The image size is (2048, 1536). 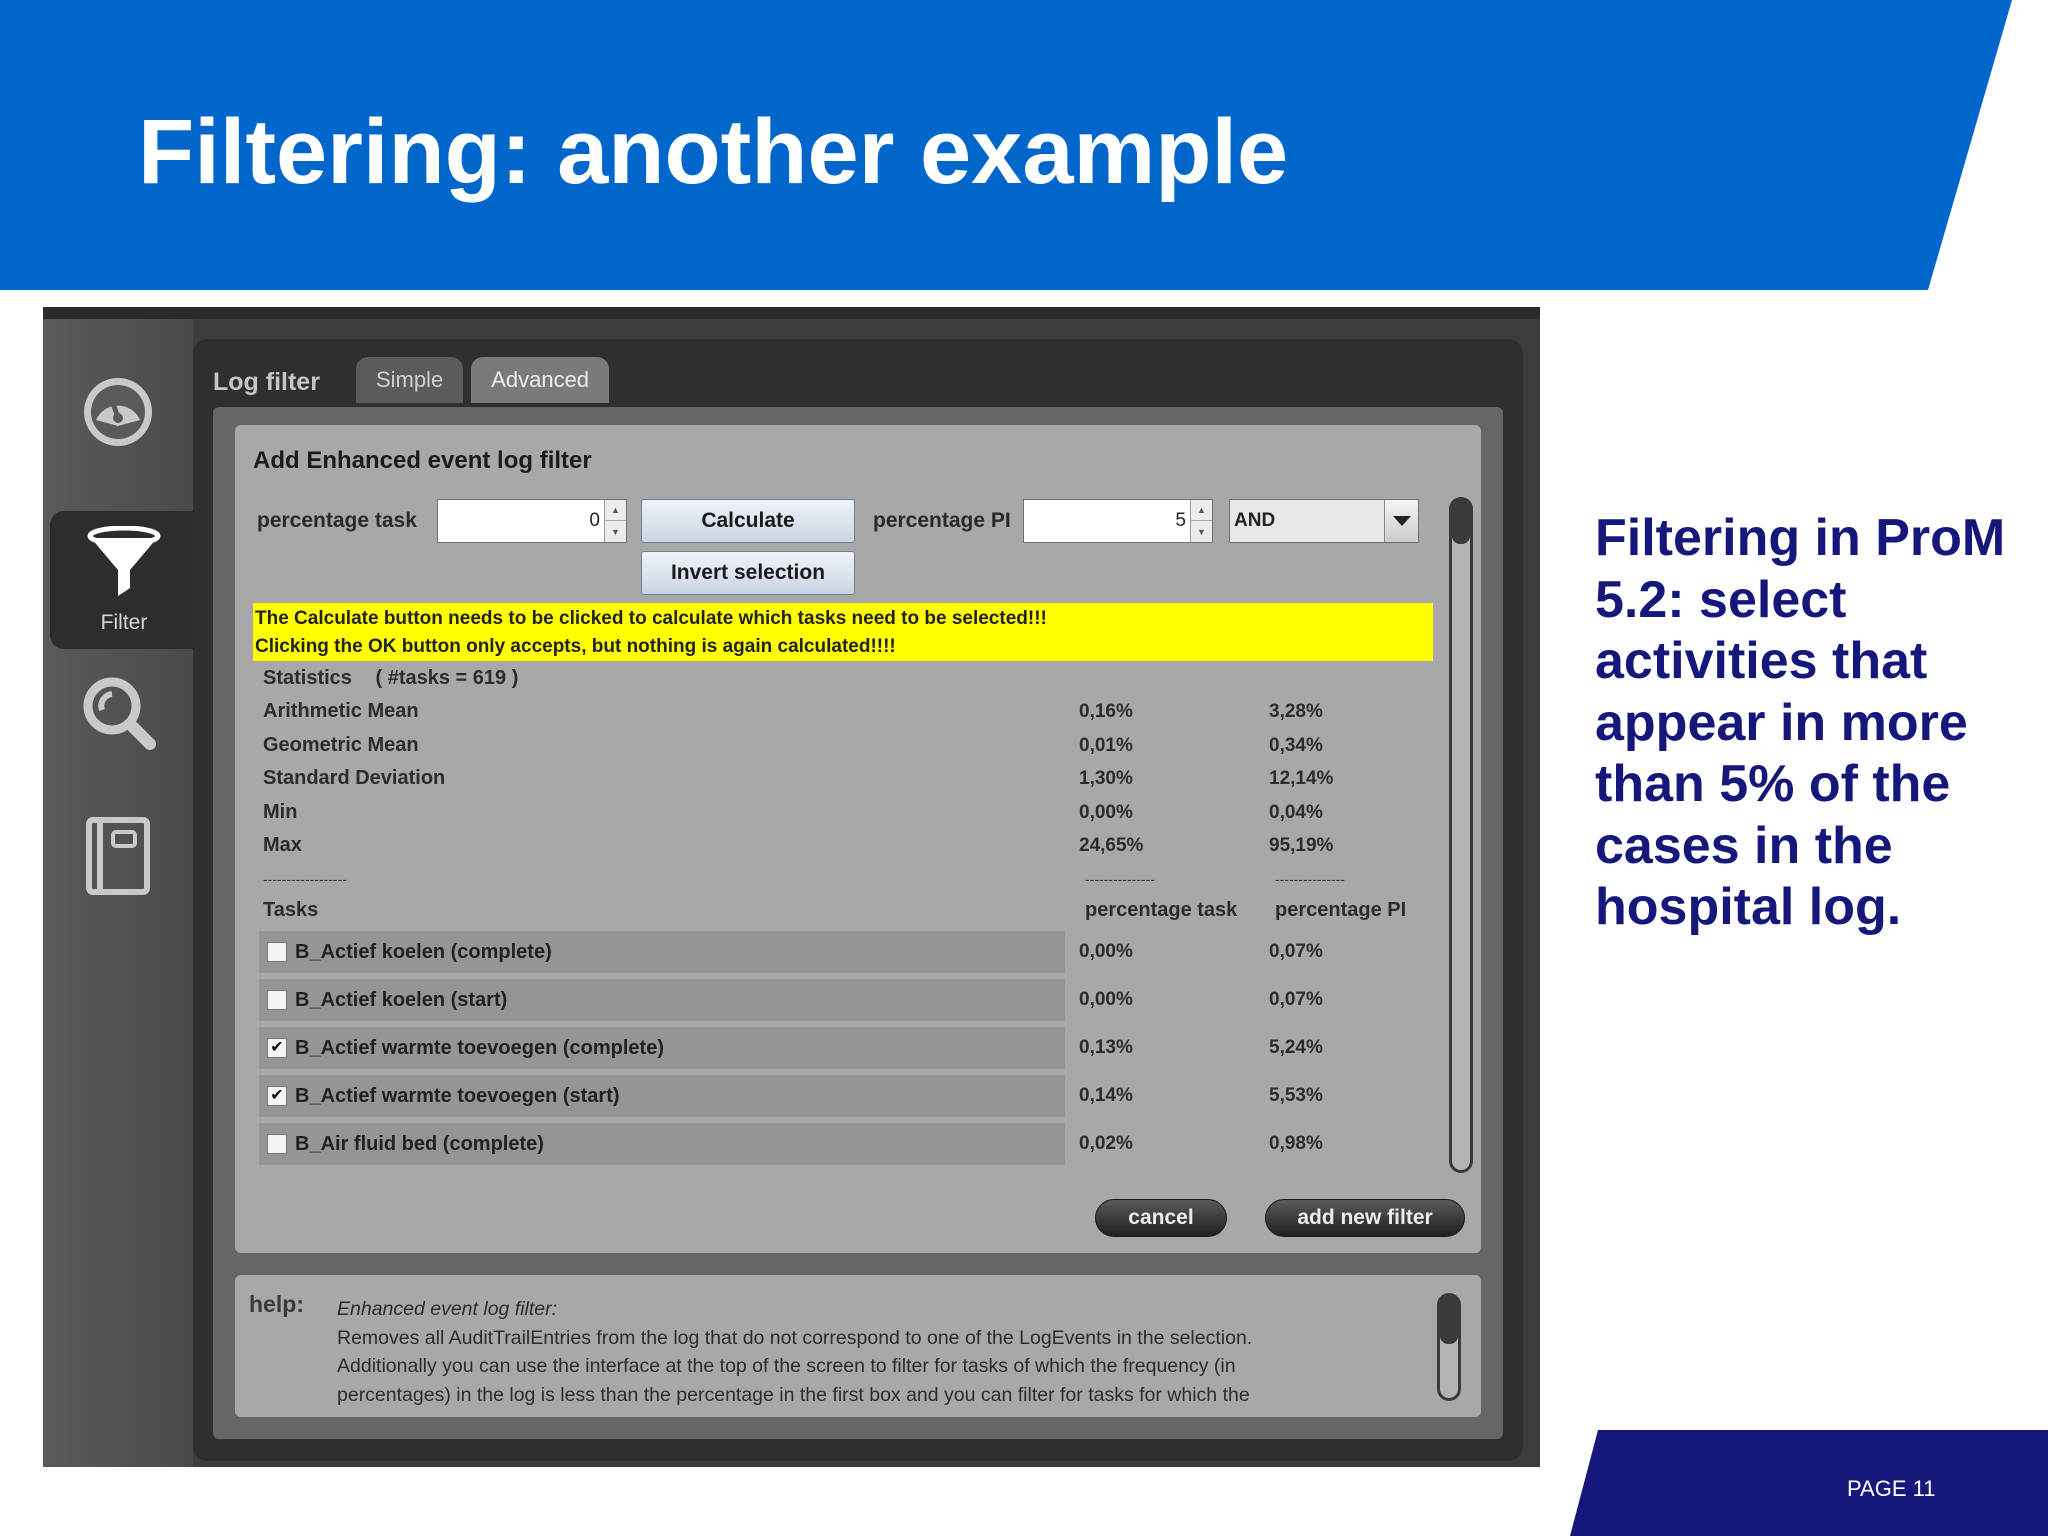 I want to click on task-pi-percentage: 0,98%, so click(x=1296, y=1143).